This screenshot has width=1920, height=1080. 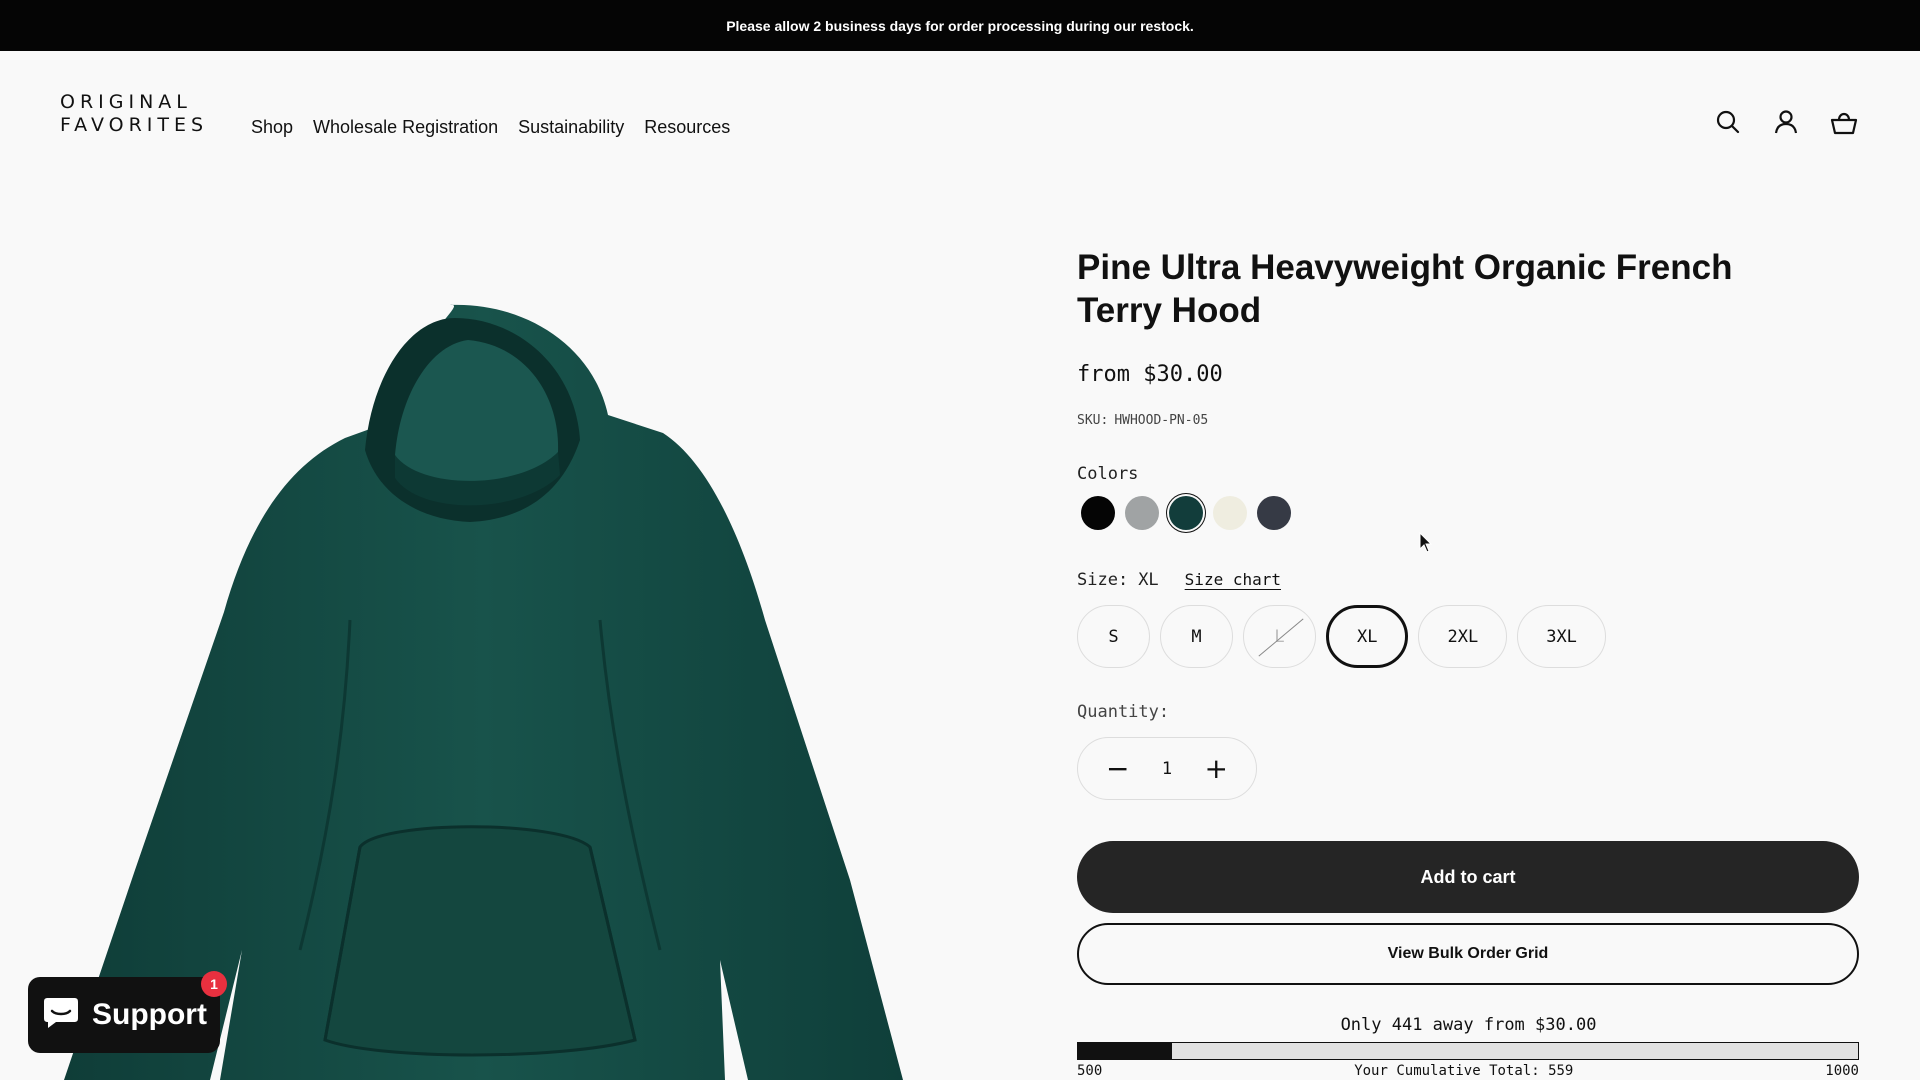 I want to click on nav-wholesale-registration: Wholesale Registration, so click(x=405, y=127).